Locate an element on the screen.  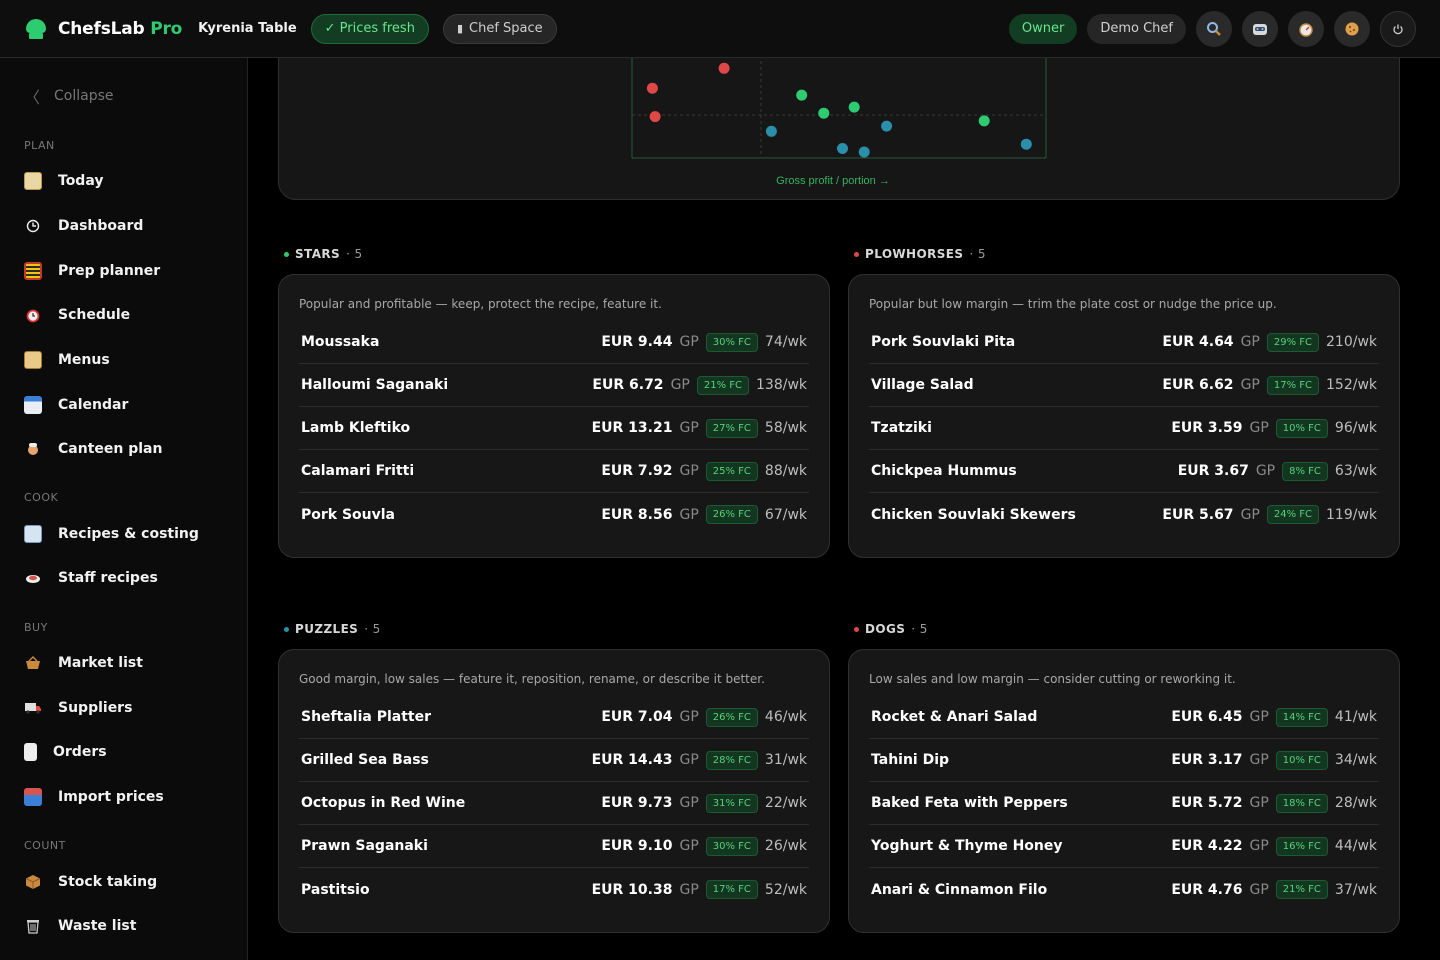
nav-item-orders: Orders is located at coordinates (65, 752).